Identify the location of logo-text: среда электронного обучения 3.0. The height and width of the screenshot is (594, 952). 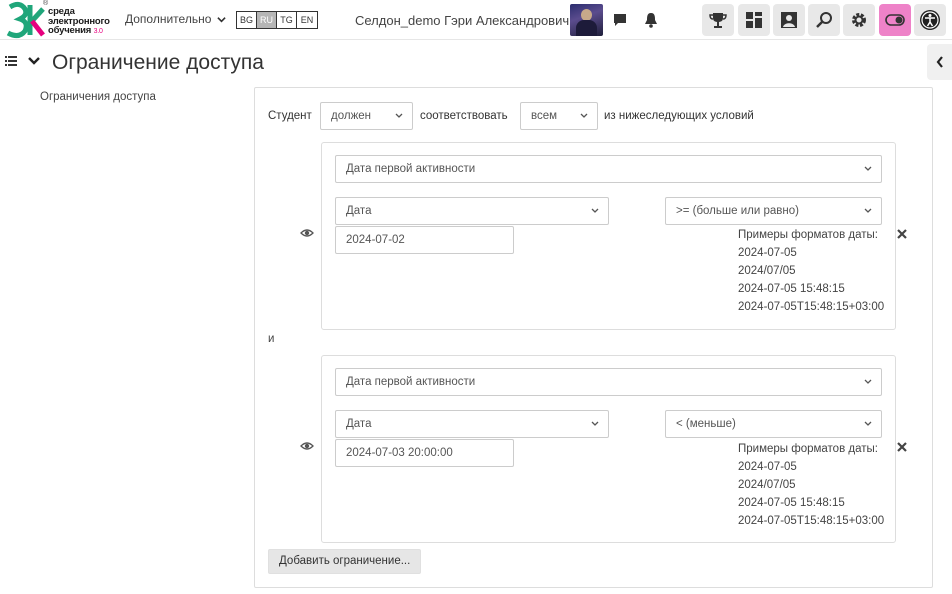
(79, 22).